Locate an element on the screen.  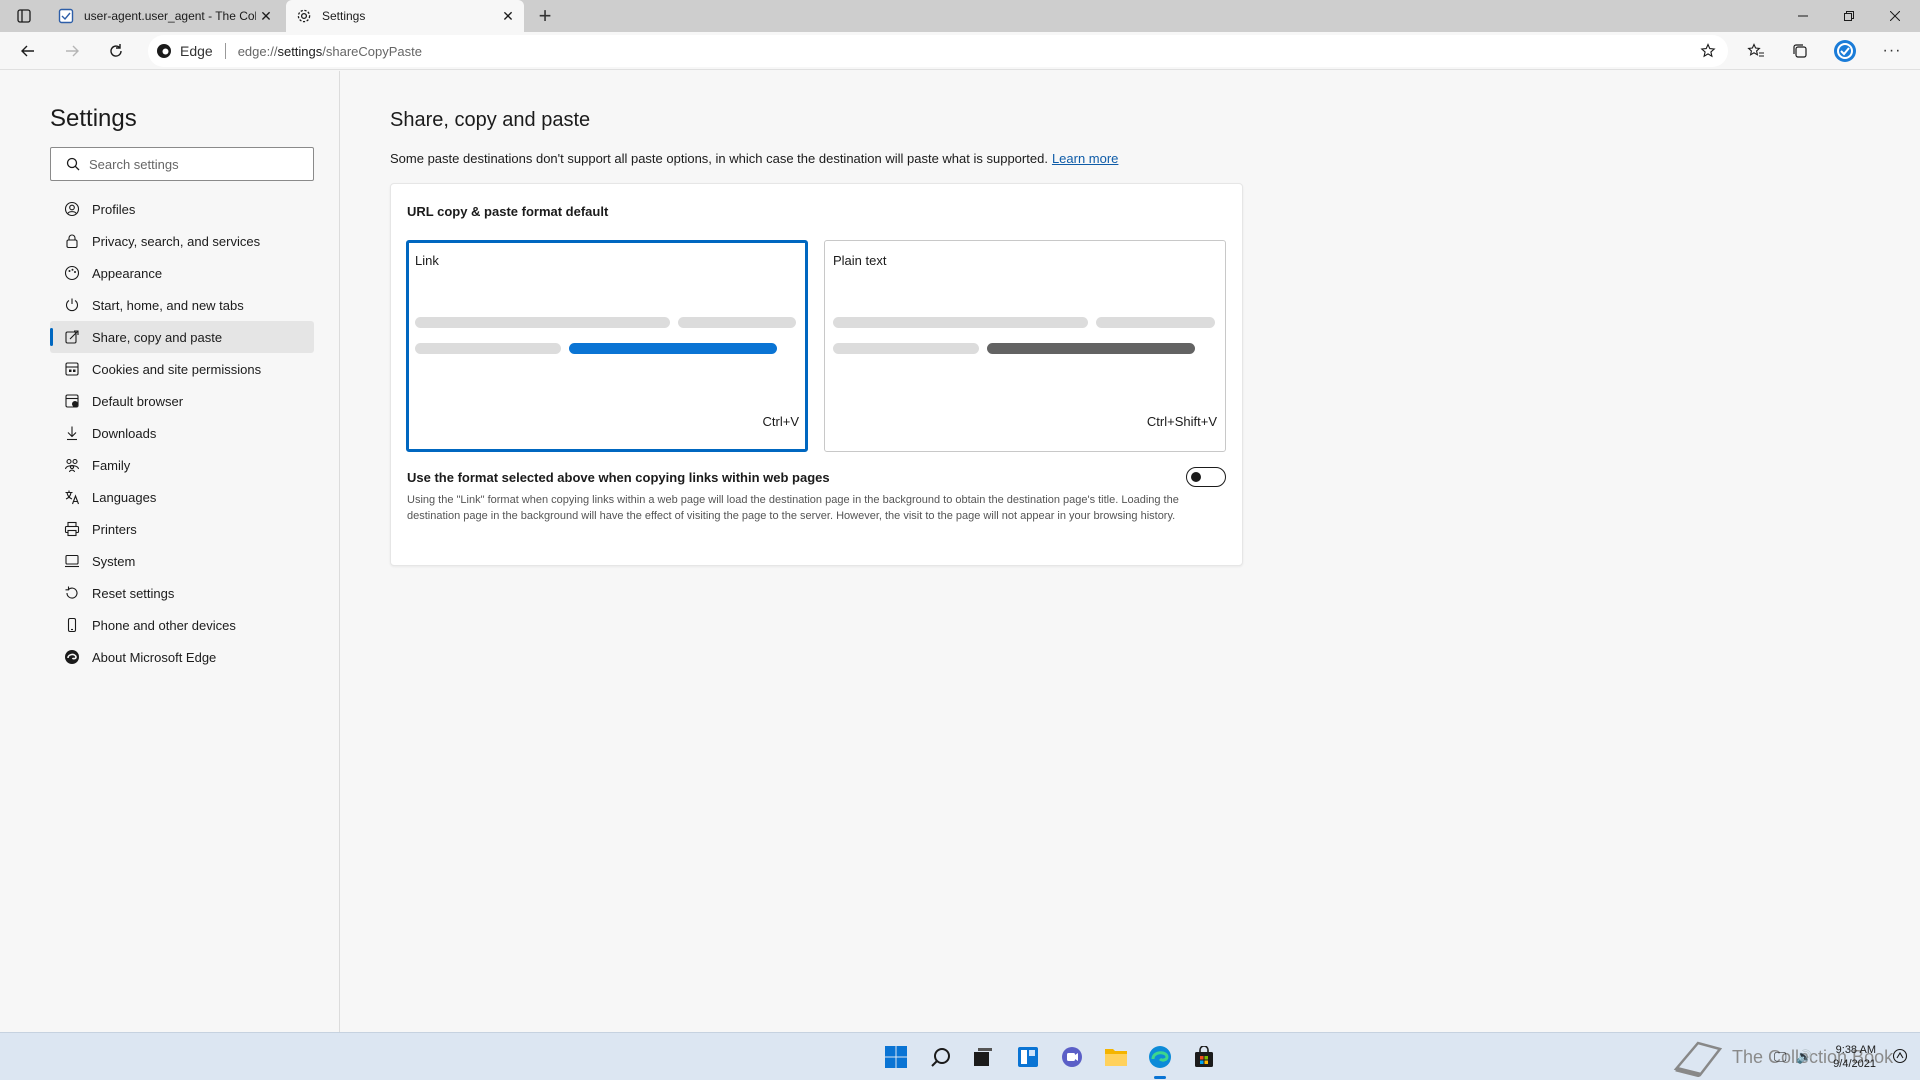
share-icon is located at coordinates (72, 337).